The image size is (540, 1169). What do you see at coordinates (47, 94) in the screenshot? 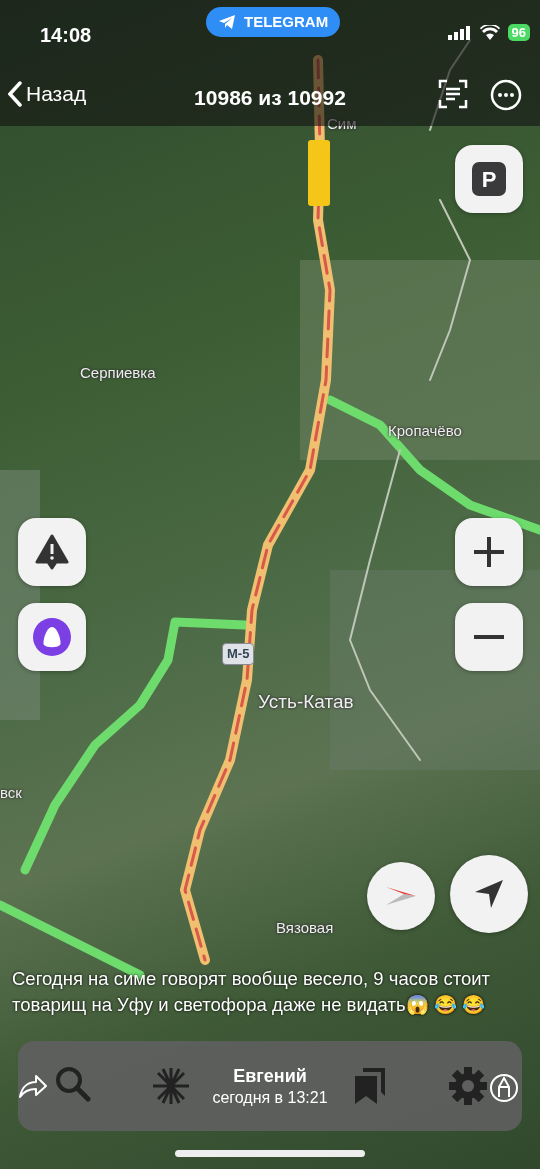
I see `back-button: Назад` at bounding box center [47, 94].